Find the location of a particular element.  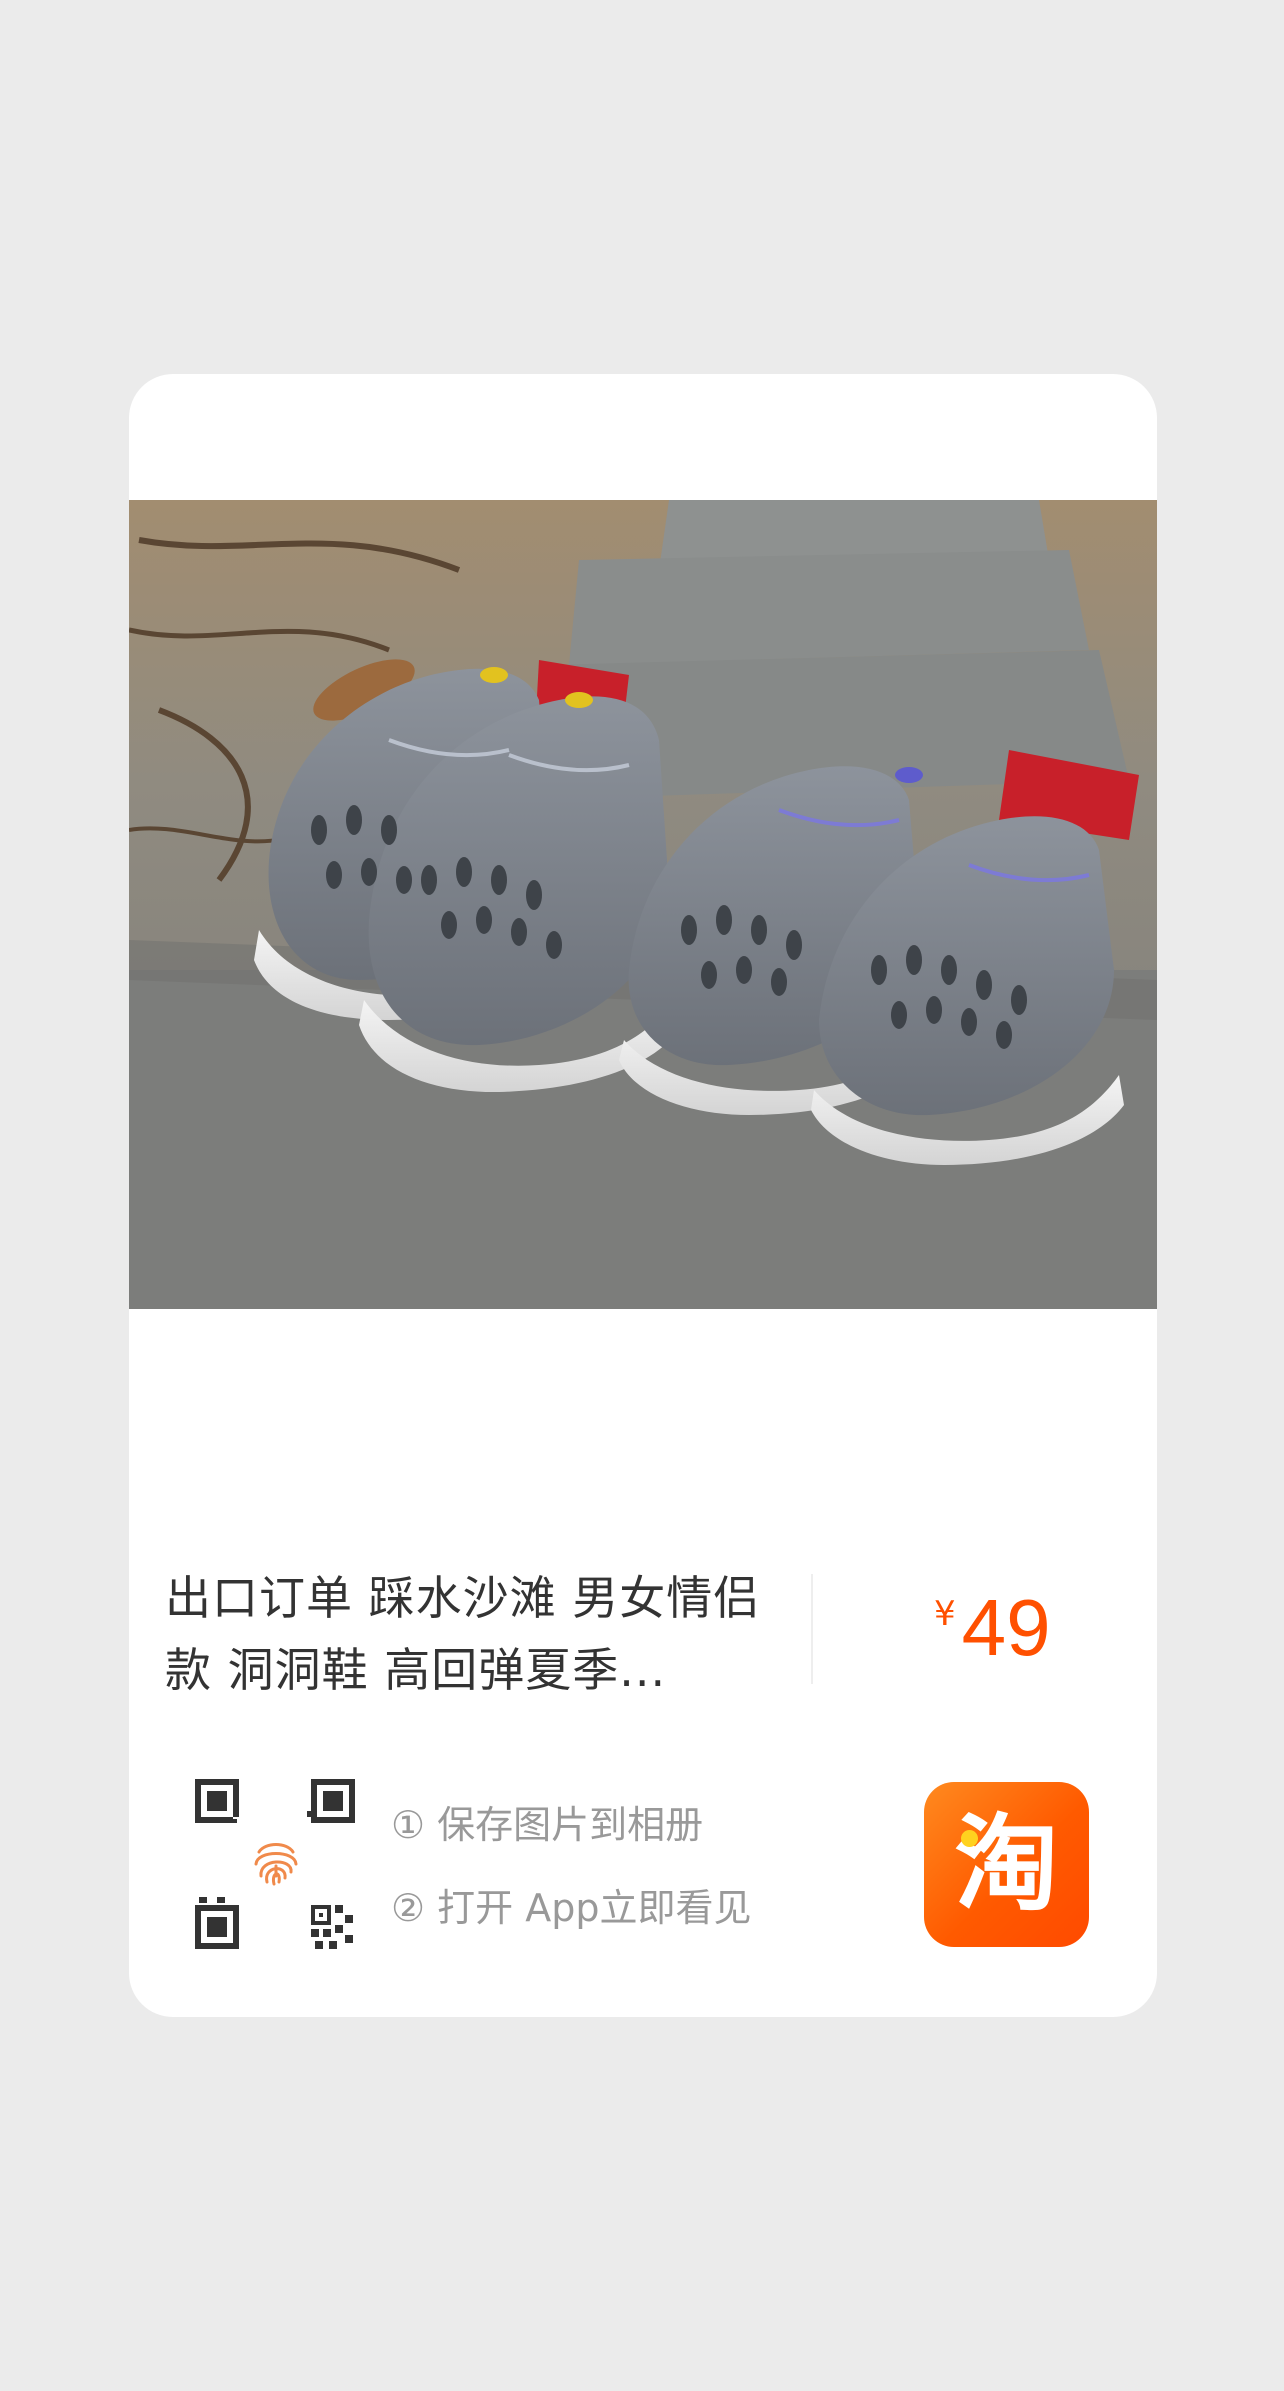

fingerprint-icon is located at coordinates (276, 1864).